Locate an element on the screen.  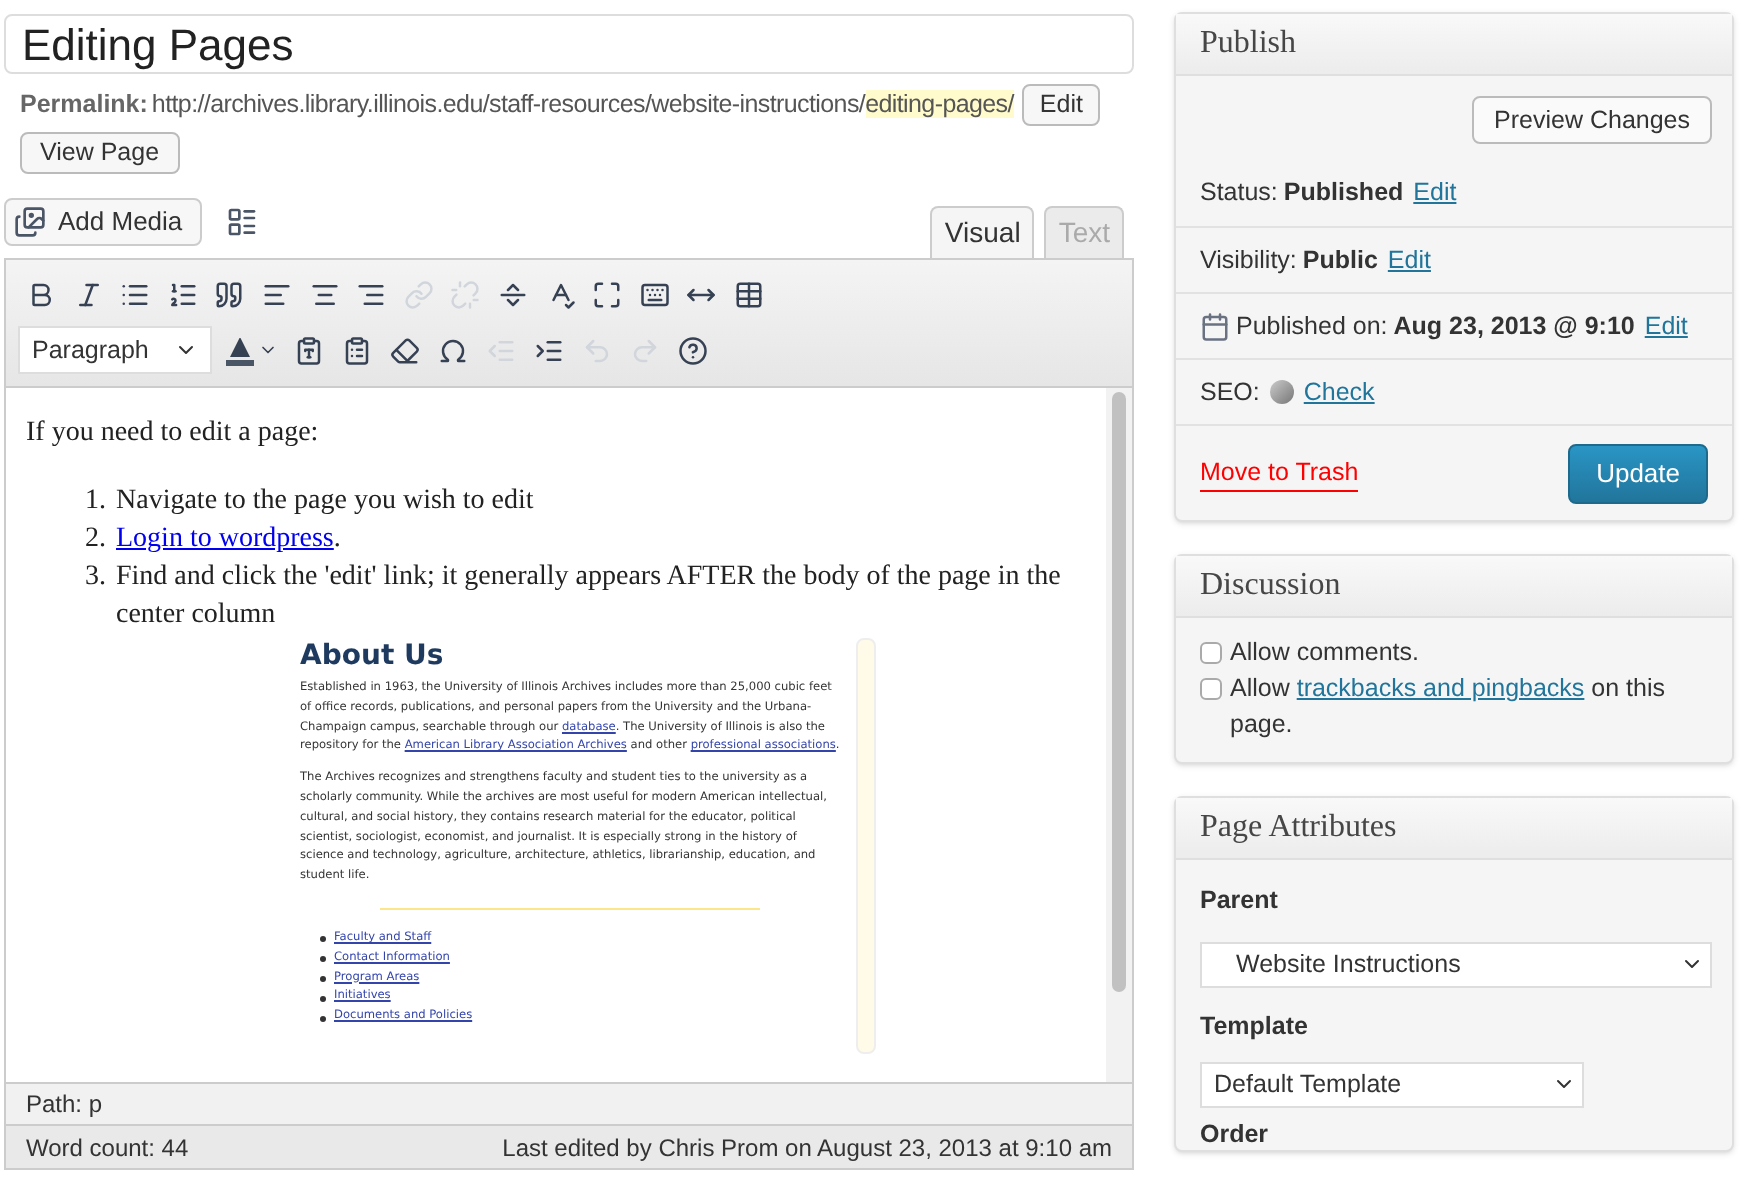
publish-value: Public is located at coordinates (1340, 260).